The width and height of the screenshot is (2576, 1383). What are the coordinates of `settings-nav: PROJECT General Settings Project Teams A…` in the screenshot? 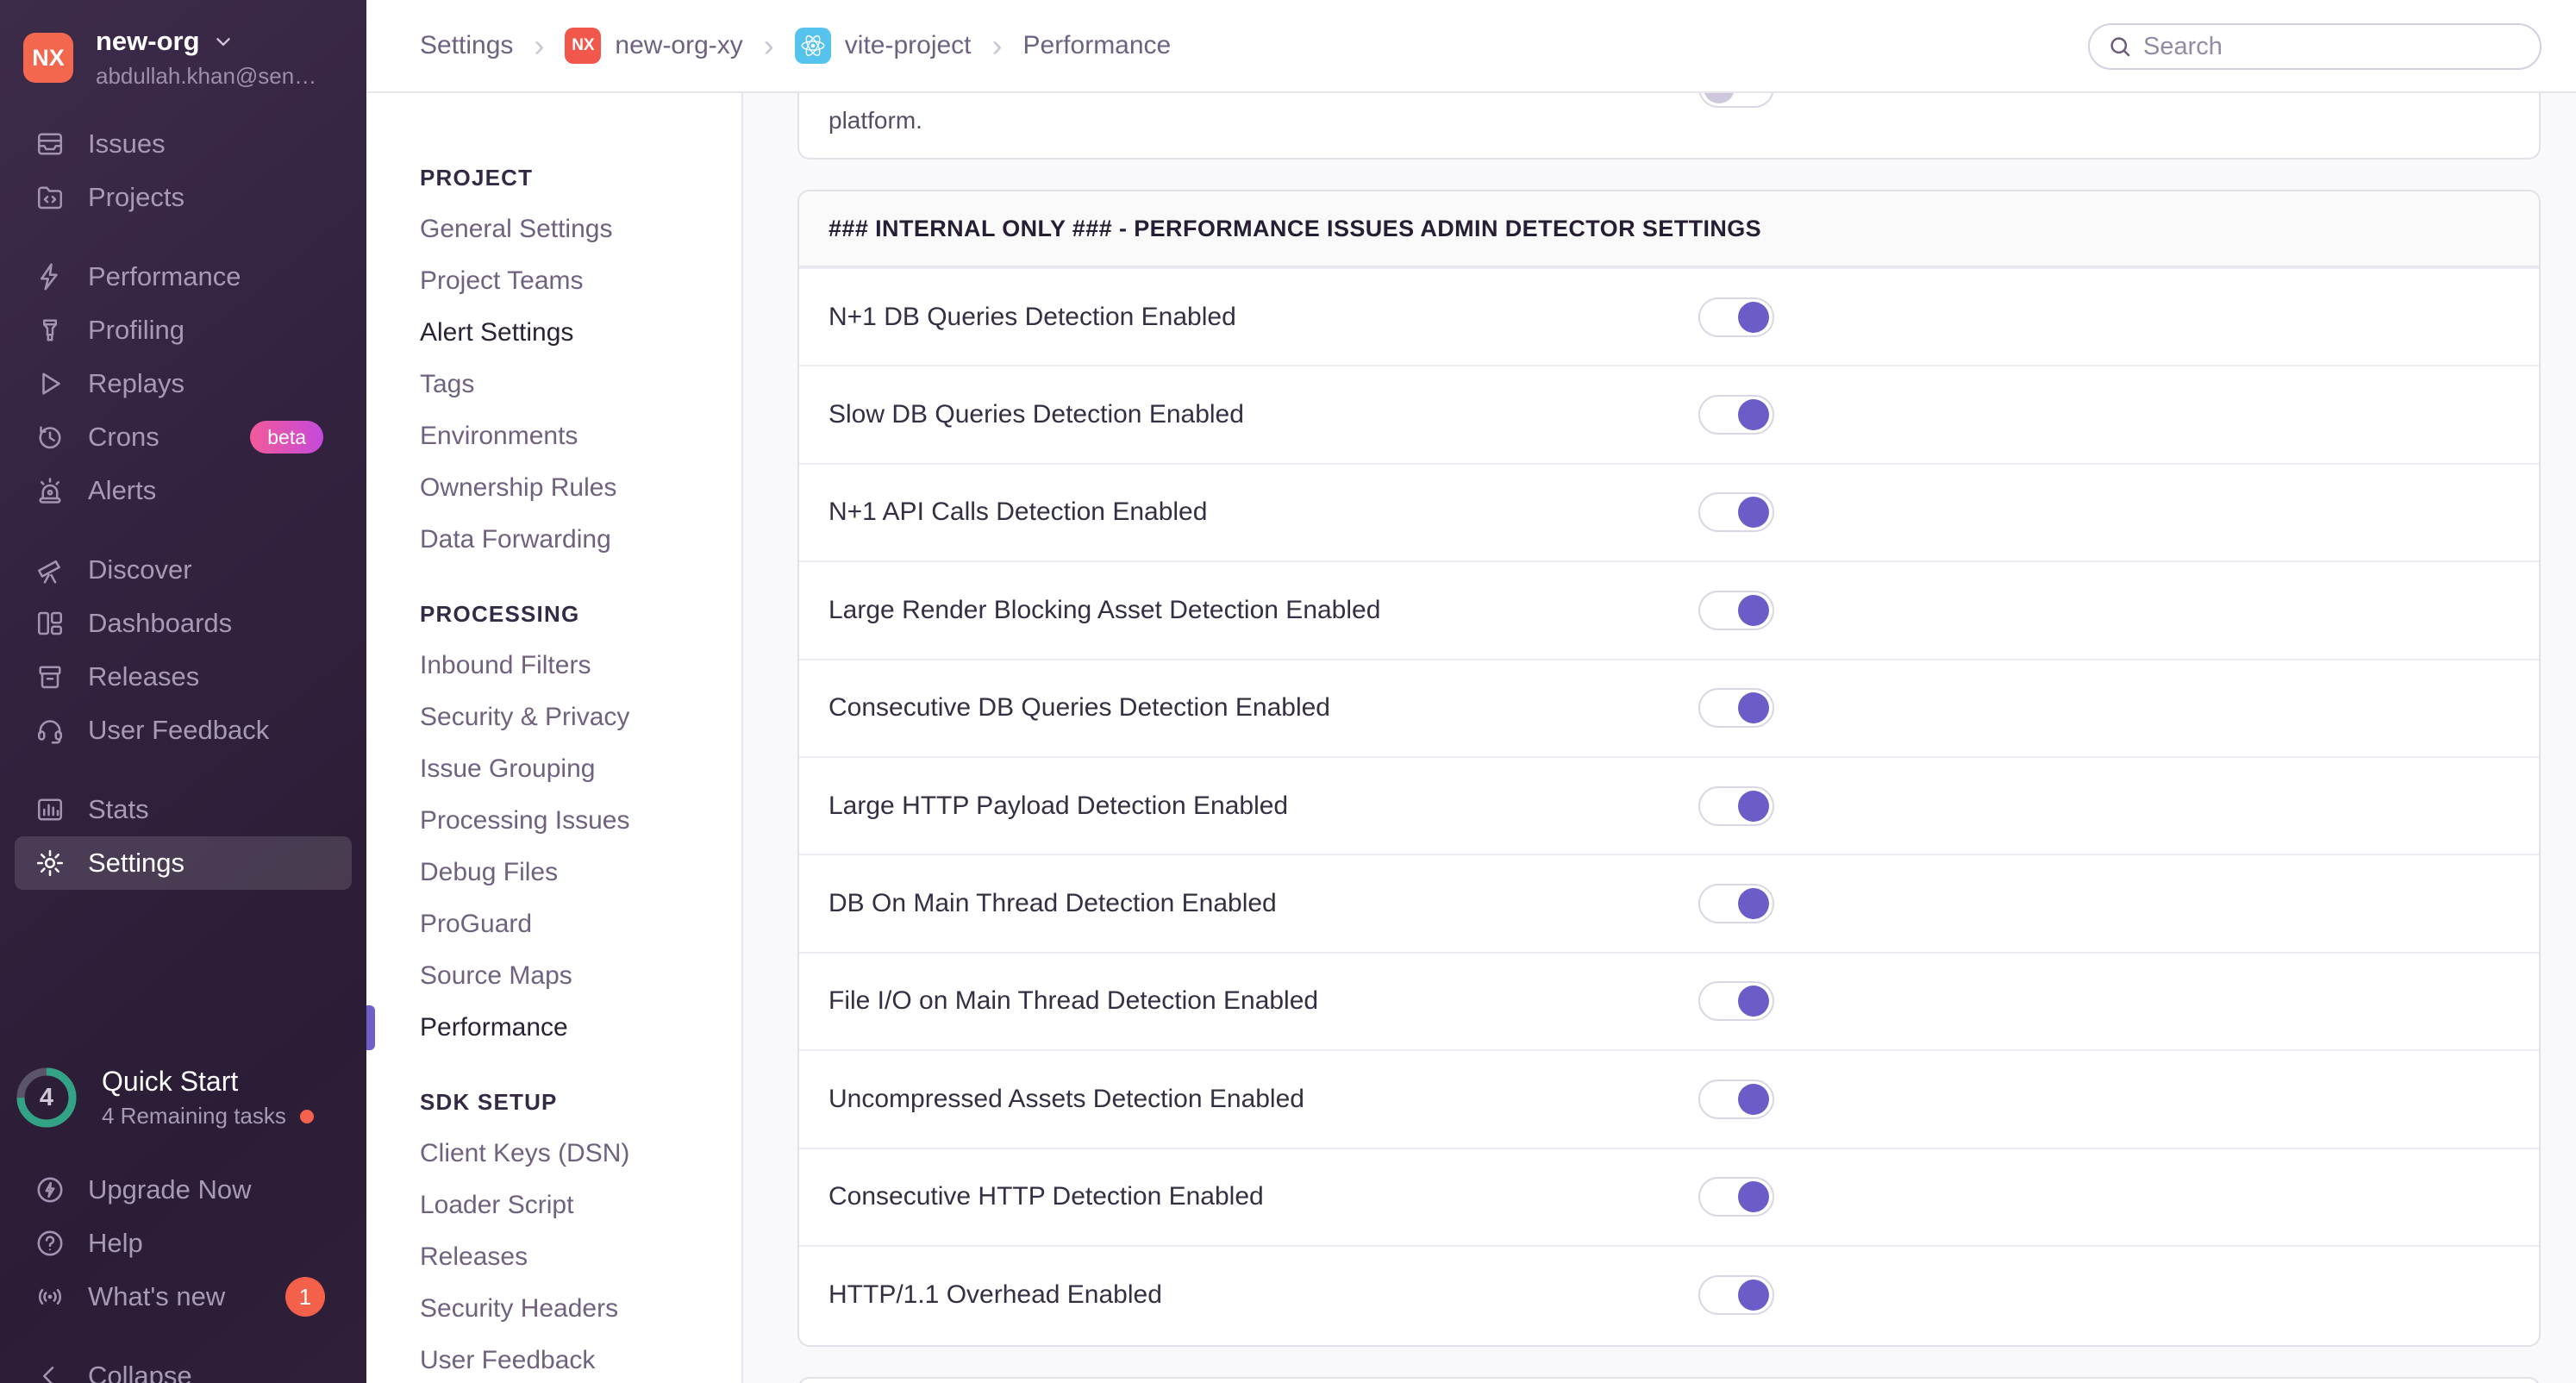 It's located at (555, 738).